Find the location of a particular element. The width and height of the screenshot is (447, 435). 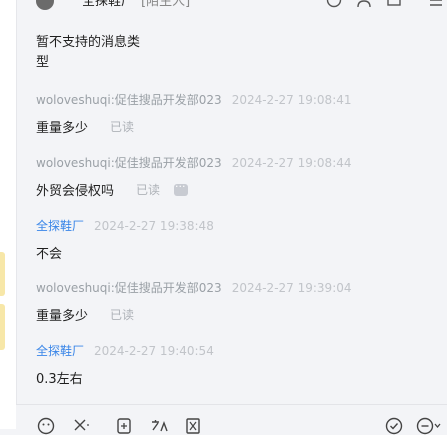

message-time: 2024-2-27 19:08:44 is located at coordinates (291, 163).